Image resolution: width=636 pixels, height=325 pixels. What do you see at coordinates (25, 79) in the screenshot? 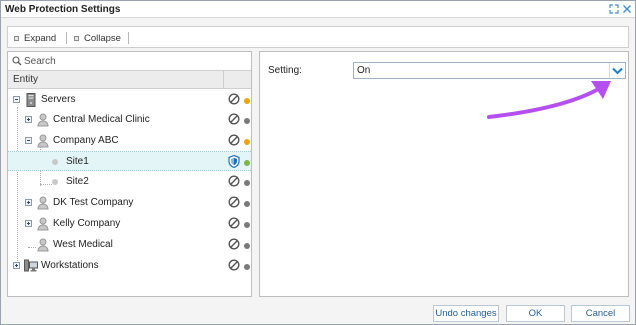
I see `column-header-entity: Entity` at bounding box center [25, 79].